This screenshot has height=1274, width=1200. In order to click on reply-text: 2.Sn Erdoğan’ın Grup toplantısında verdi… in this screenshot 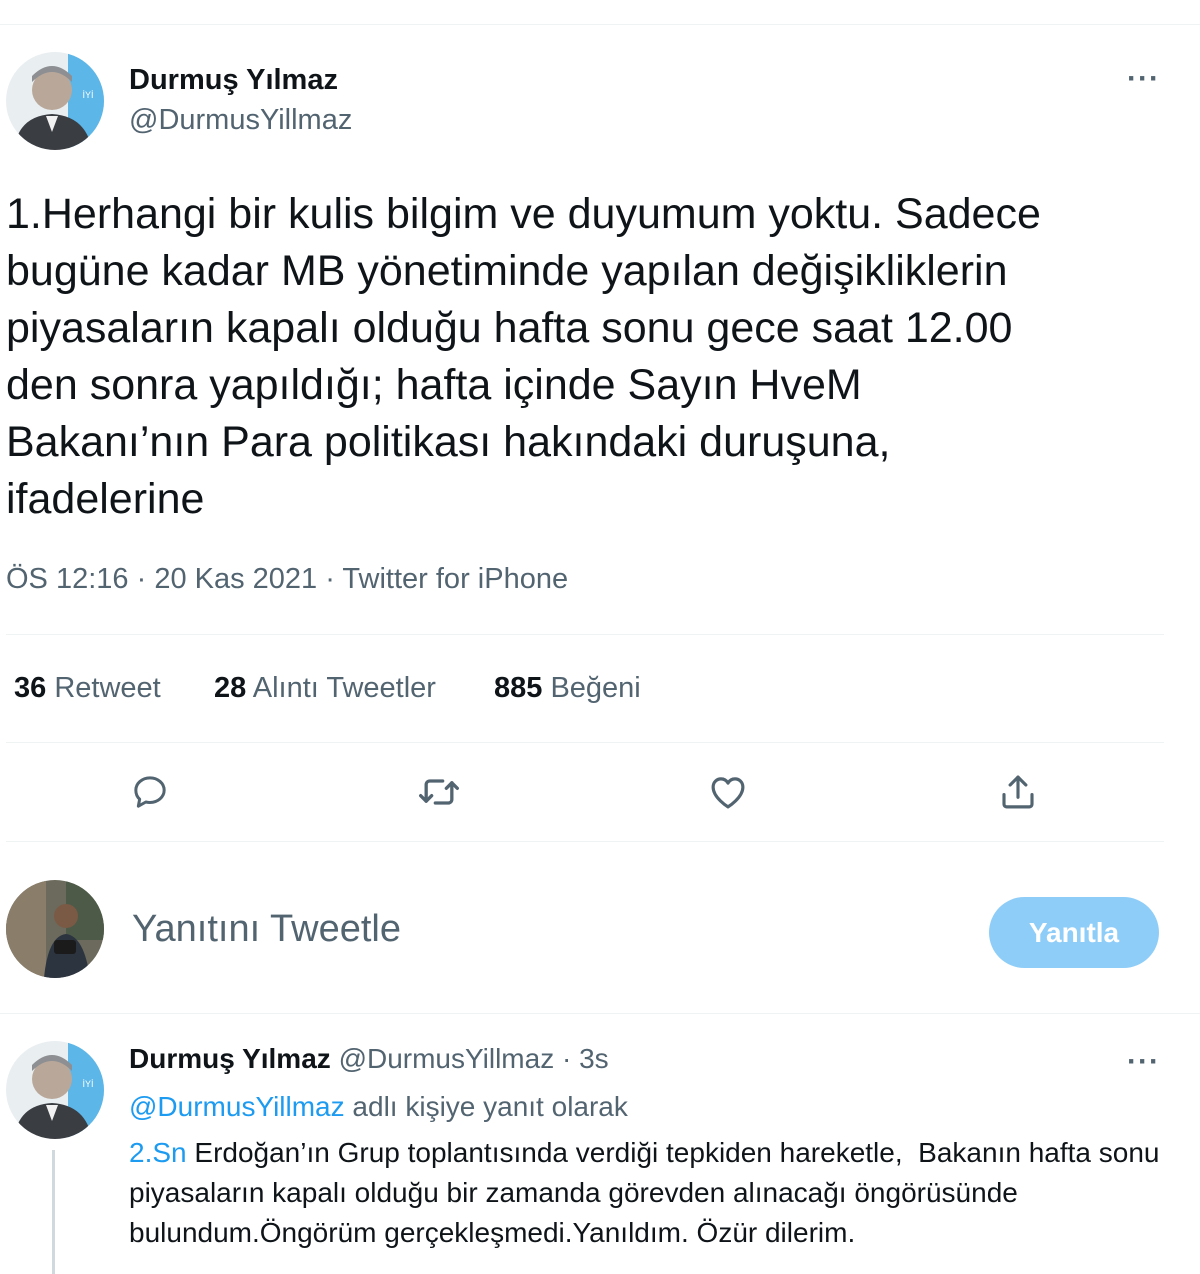, I will do `click(649, 1193)`.